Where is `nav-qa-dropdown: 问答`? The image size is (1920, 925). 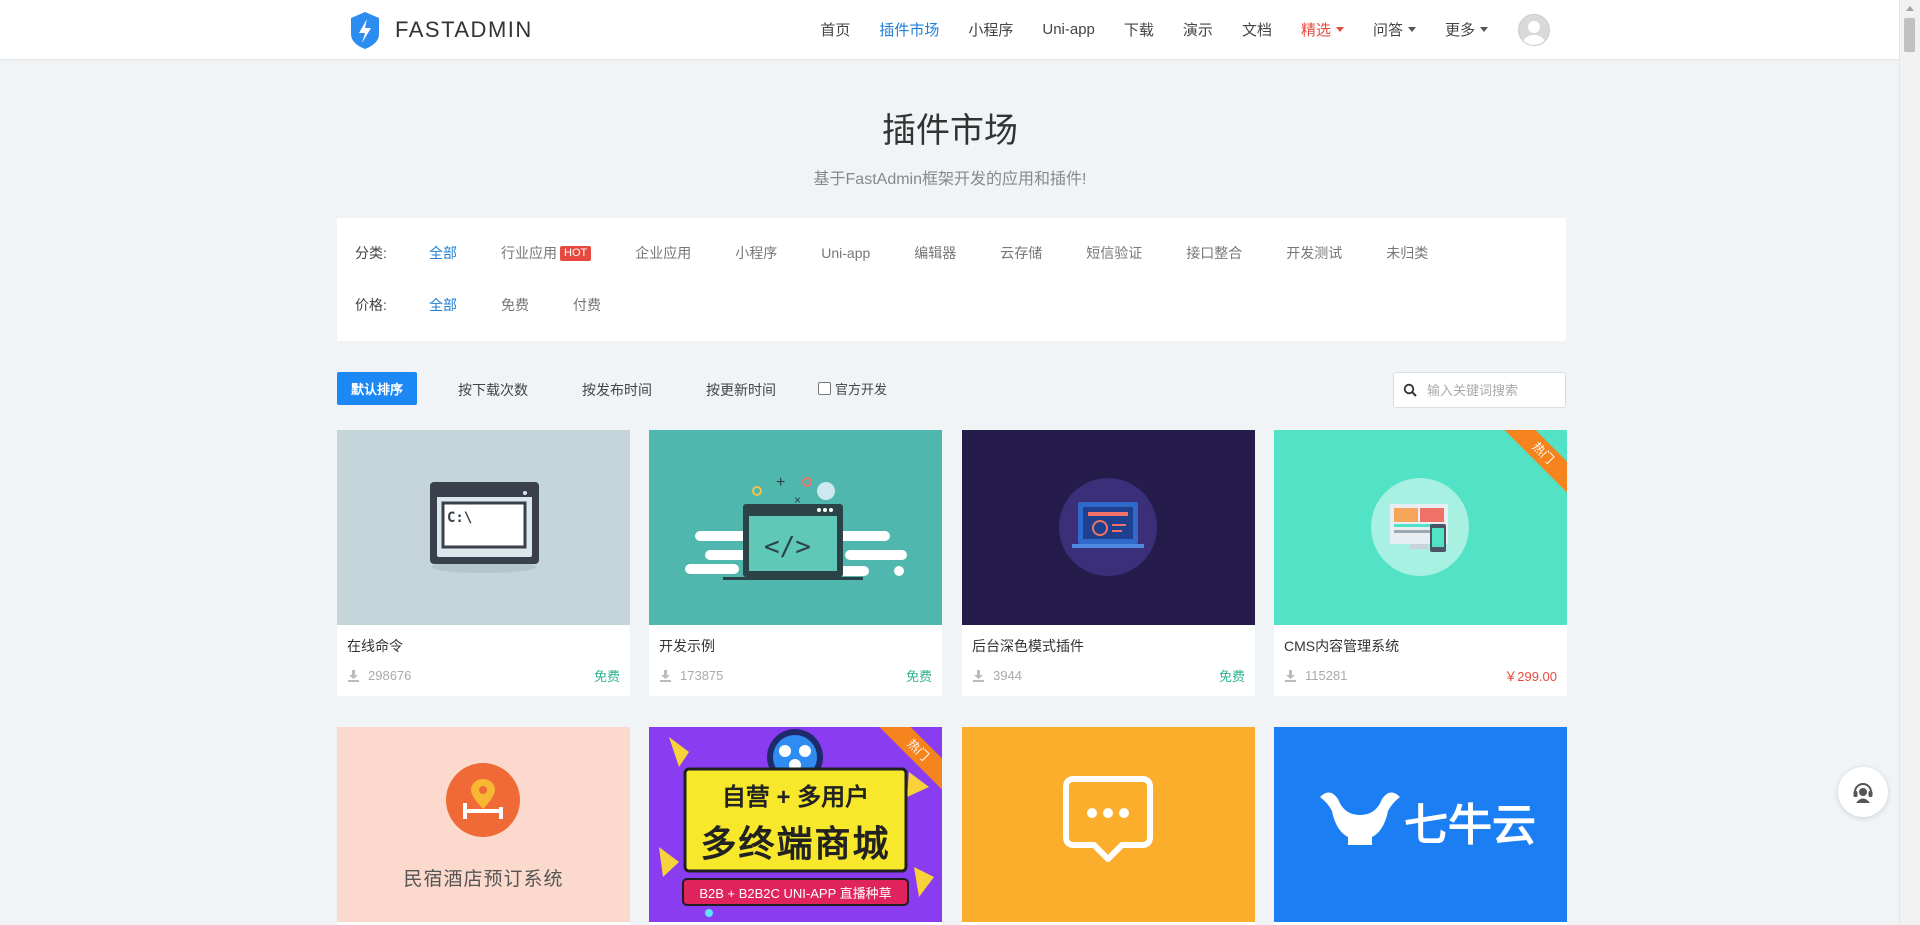
nav-qa-dropdown: 问答 is located at coordinates (1394, 29).